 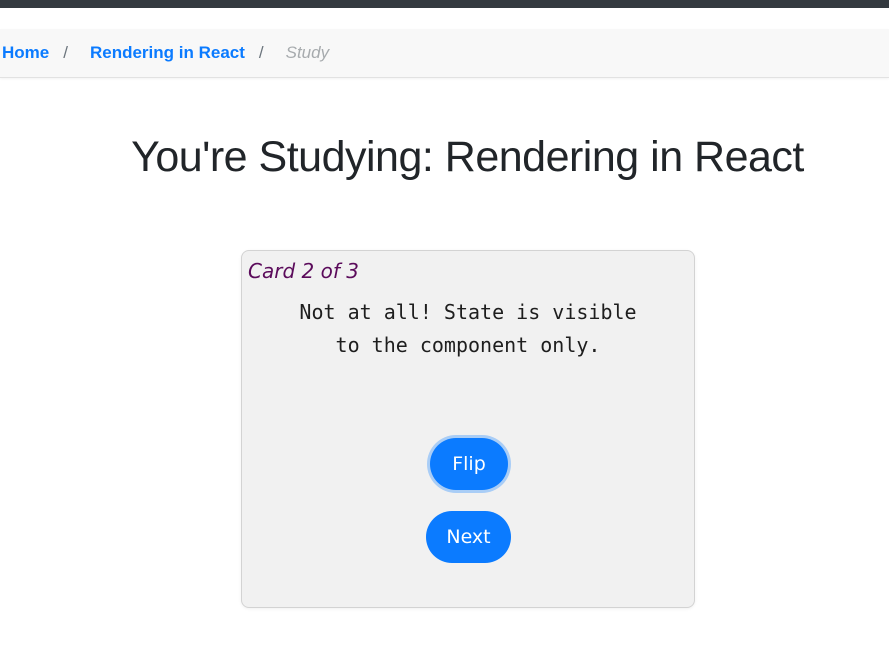 I want to click on next-button: Next, so click(x=468, y=537).